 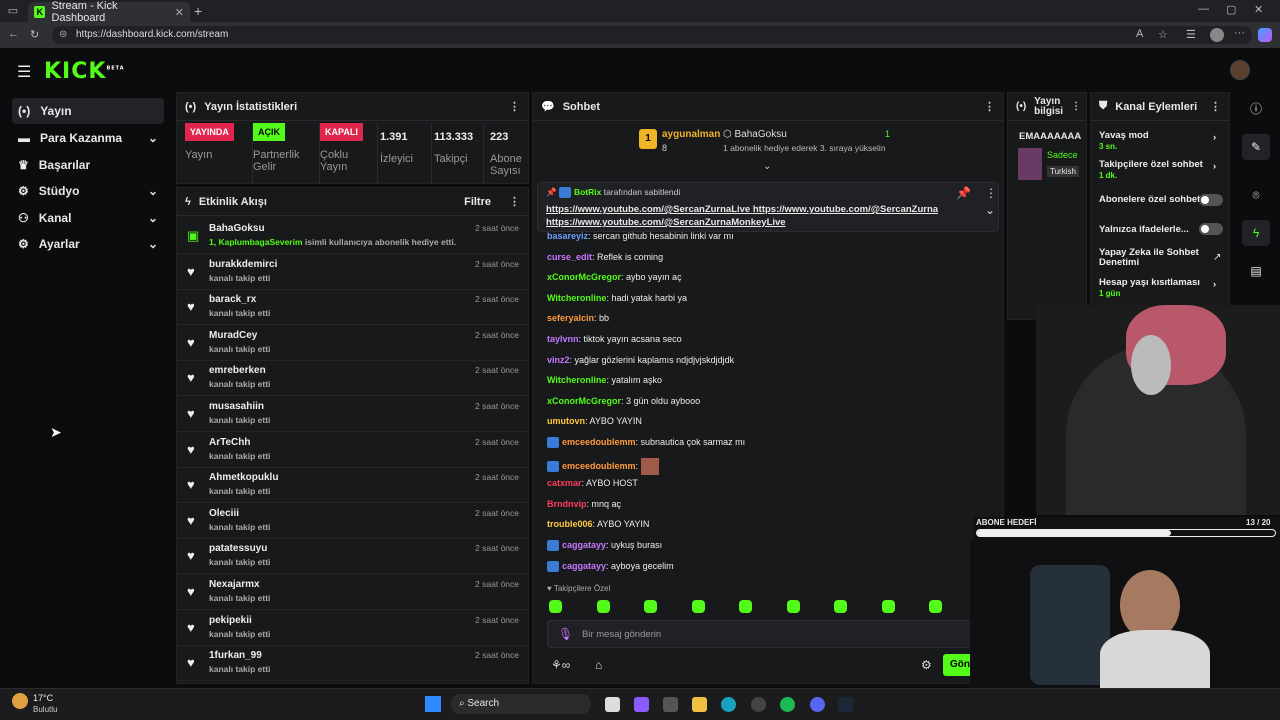 I want to click on chat-username: umutovn, so click(x=566, y=421).